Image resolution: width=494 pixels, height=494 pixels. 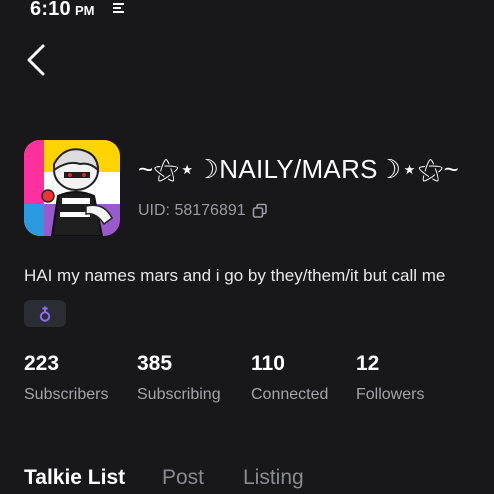 I want to click on stat-subscribing: 385 Subscribing, so click(x=179, y=378).